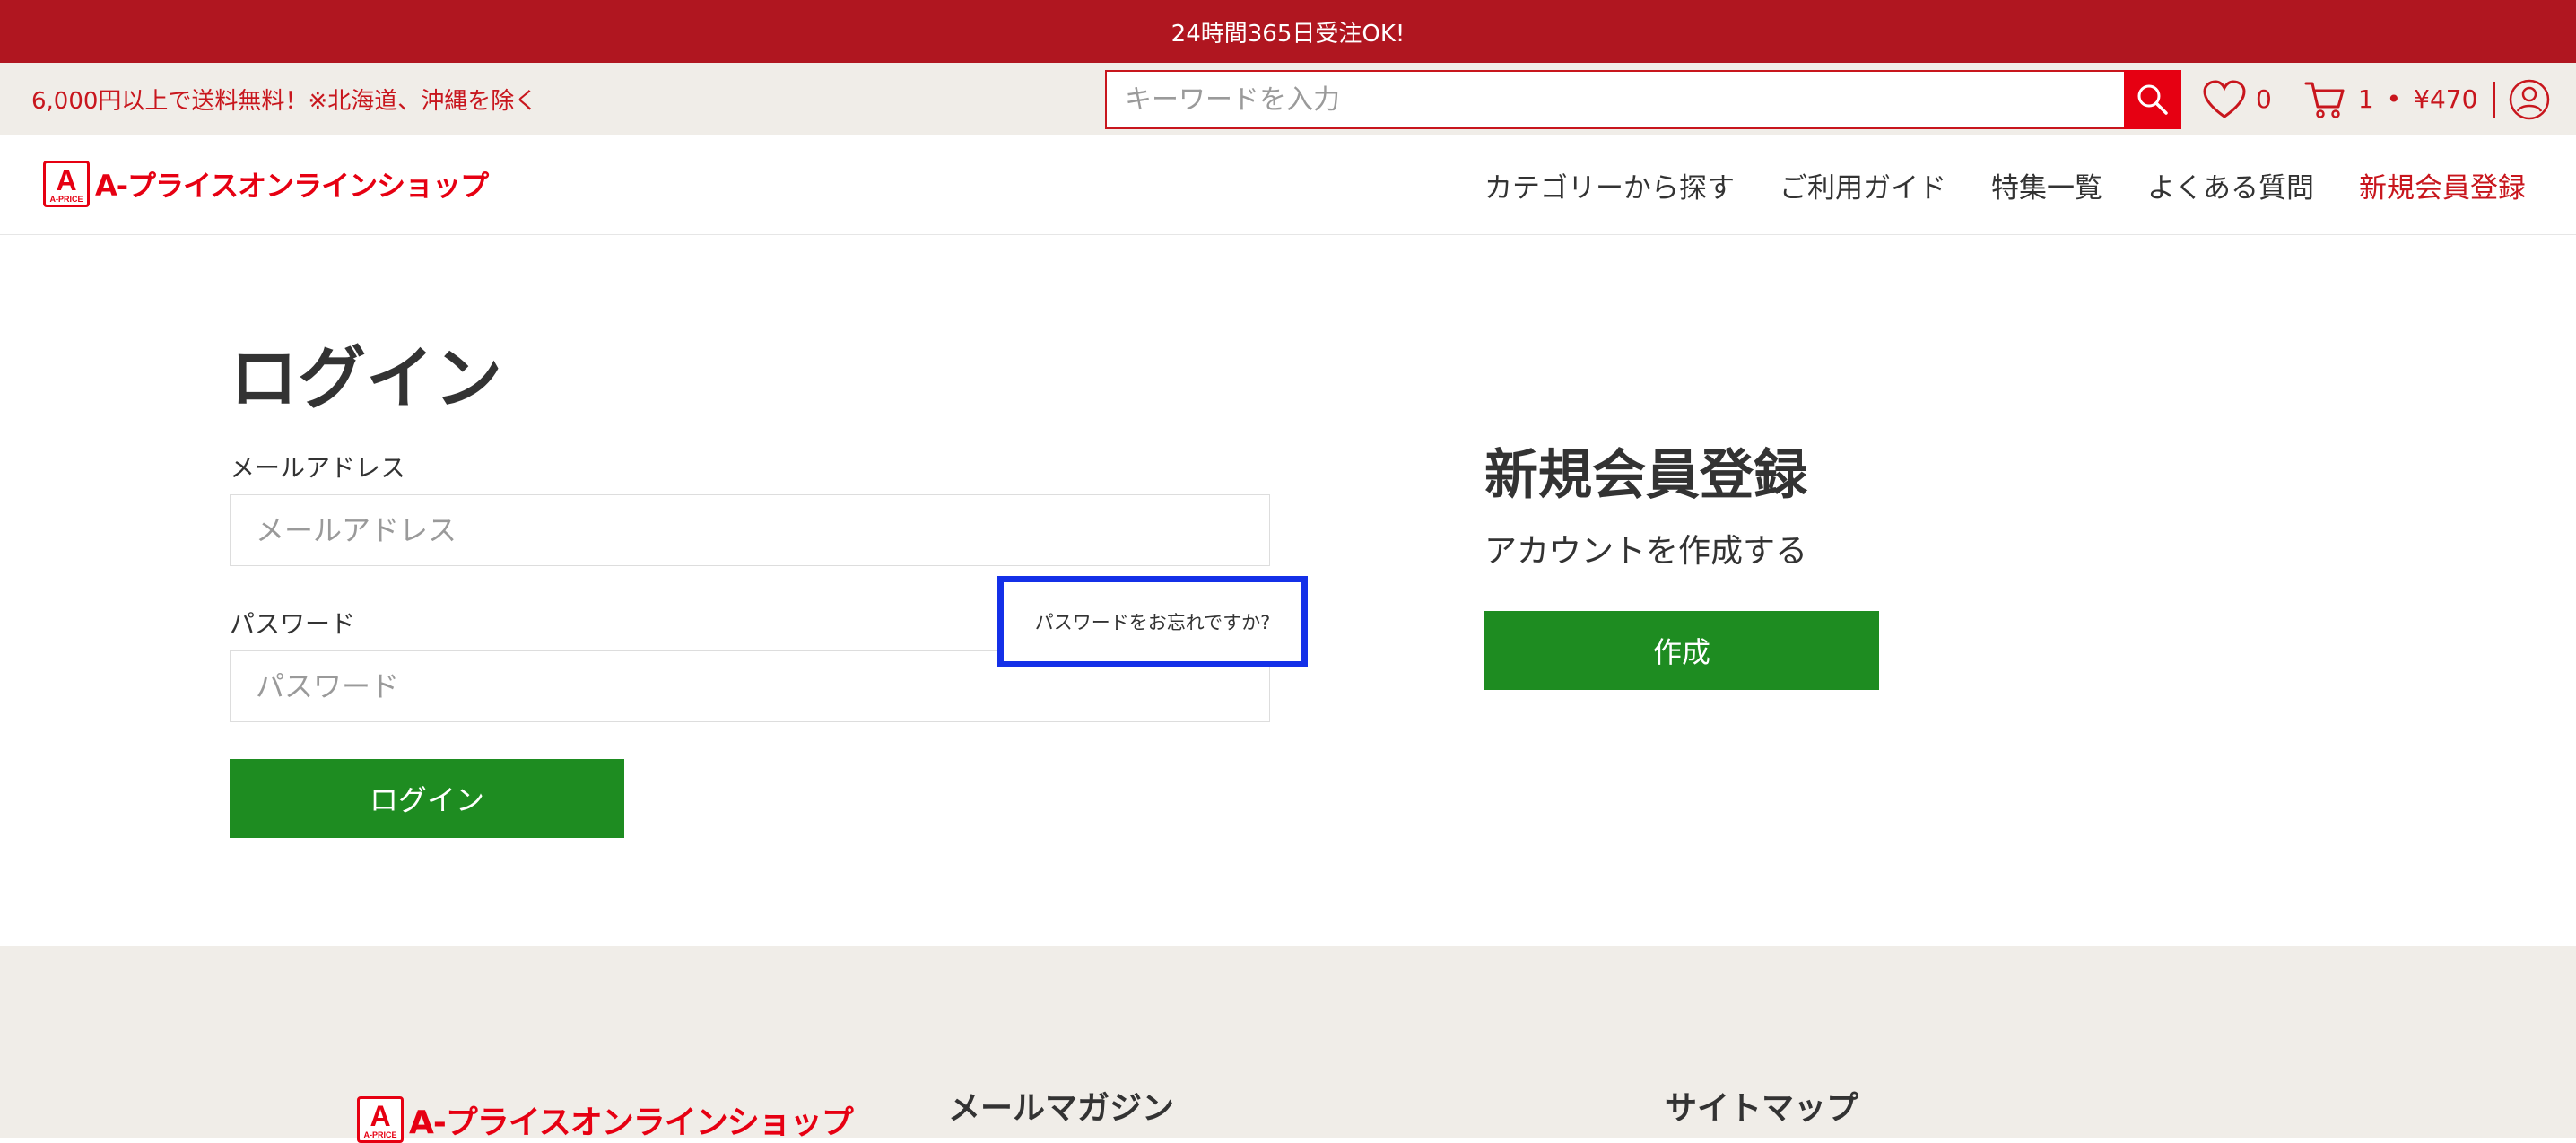 Image resolution: width=2576 pixels, height=1143 pixels. I want to click on nav-guide: ご利用ガイド, so click(1863, 185).